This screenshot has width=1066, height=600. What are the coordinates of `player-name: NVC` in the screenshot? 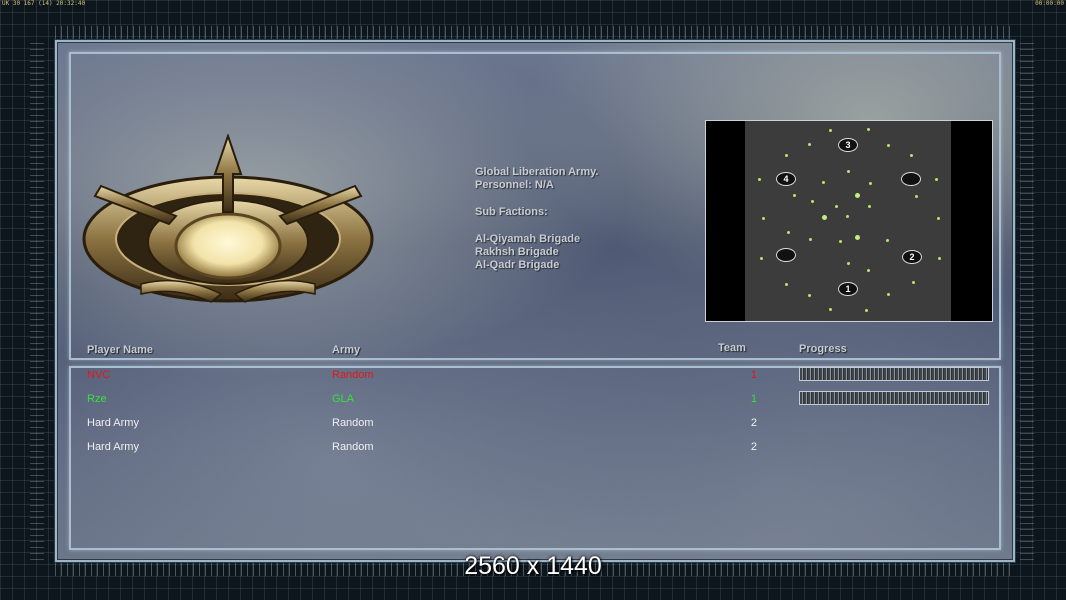 It's located at (99, 375).